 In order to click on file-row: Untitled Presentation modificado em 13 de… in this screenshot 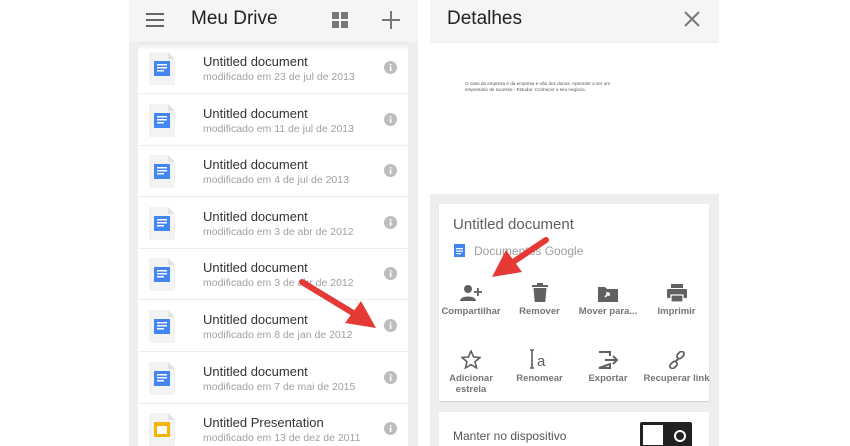, I will do `click(273, 425)`.